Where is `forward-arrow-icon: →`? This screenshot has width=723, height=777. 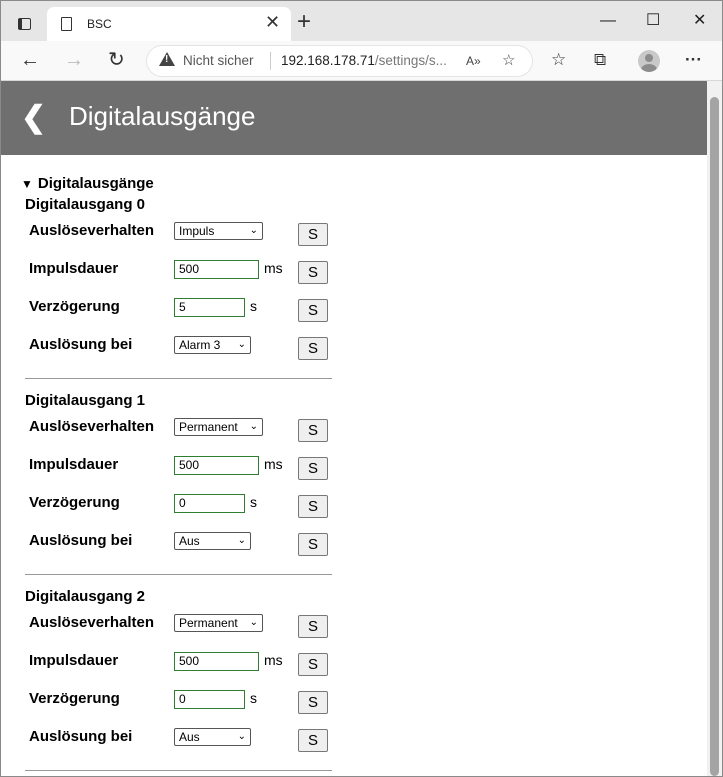
forward-arrow-icon: → is located at coordinates (74, 60).